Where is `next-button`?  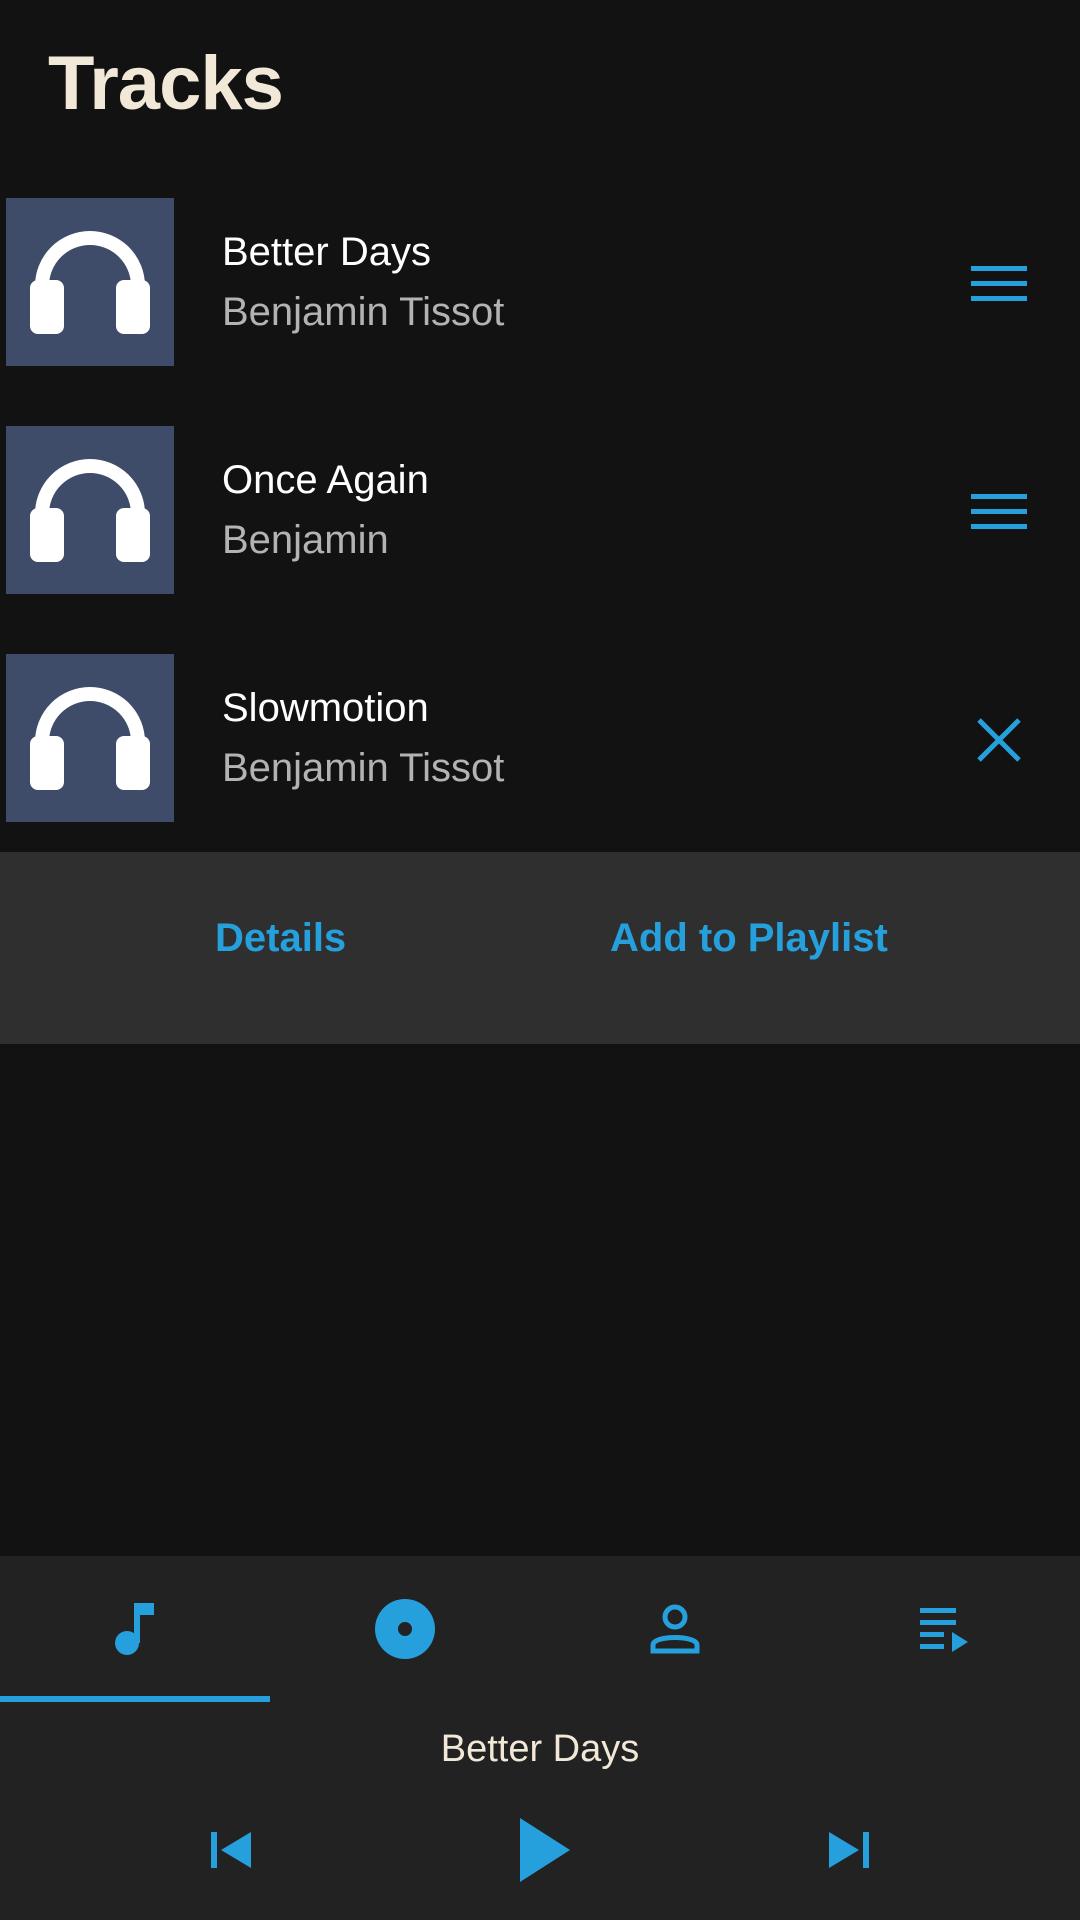
next-button is located at coordinates (848, 1850).